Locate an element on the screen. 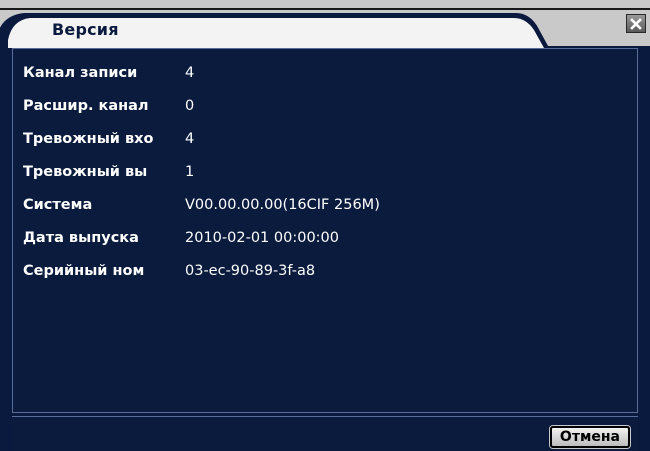 The width and height of the screenshot is (650, 451). row-label: Система is located at coordinates (58, 205).